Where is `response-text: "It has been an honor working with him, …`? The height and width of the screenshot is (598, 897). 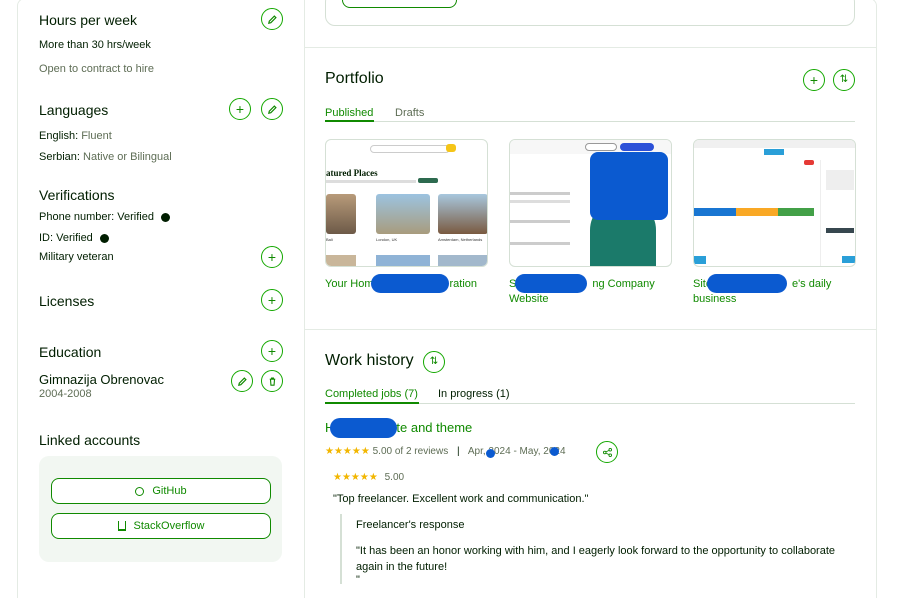
response-text: "It has been an honor working with him, … is located at coordinates (596, 559).